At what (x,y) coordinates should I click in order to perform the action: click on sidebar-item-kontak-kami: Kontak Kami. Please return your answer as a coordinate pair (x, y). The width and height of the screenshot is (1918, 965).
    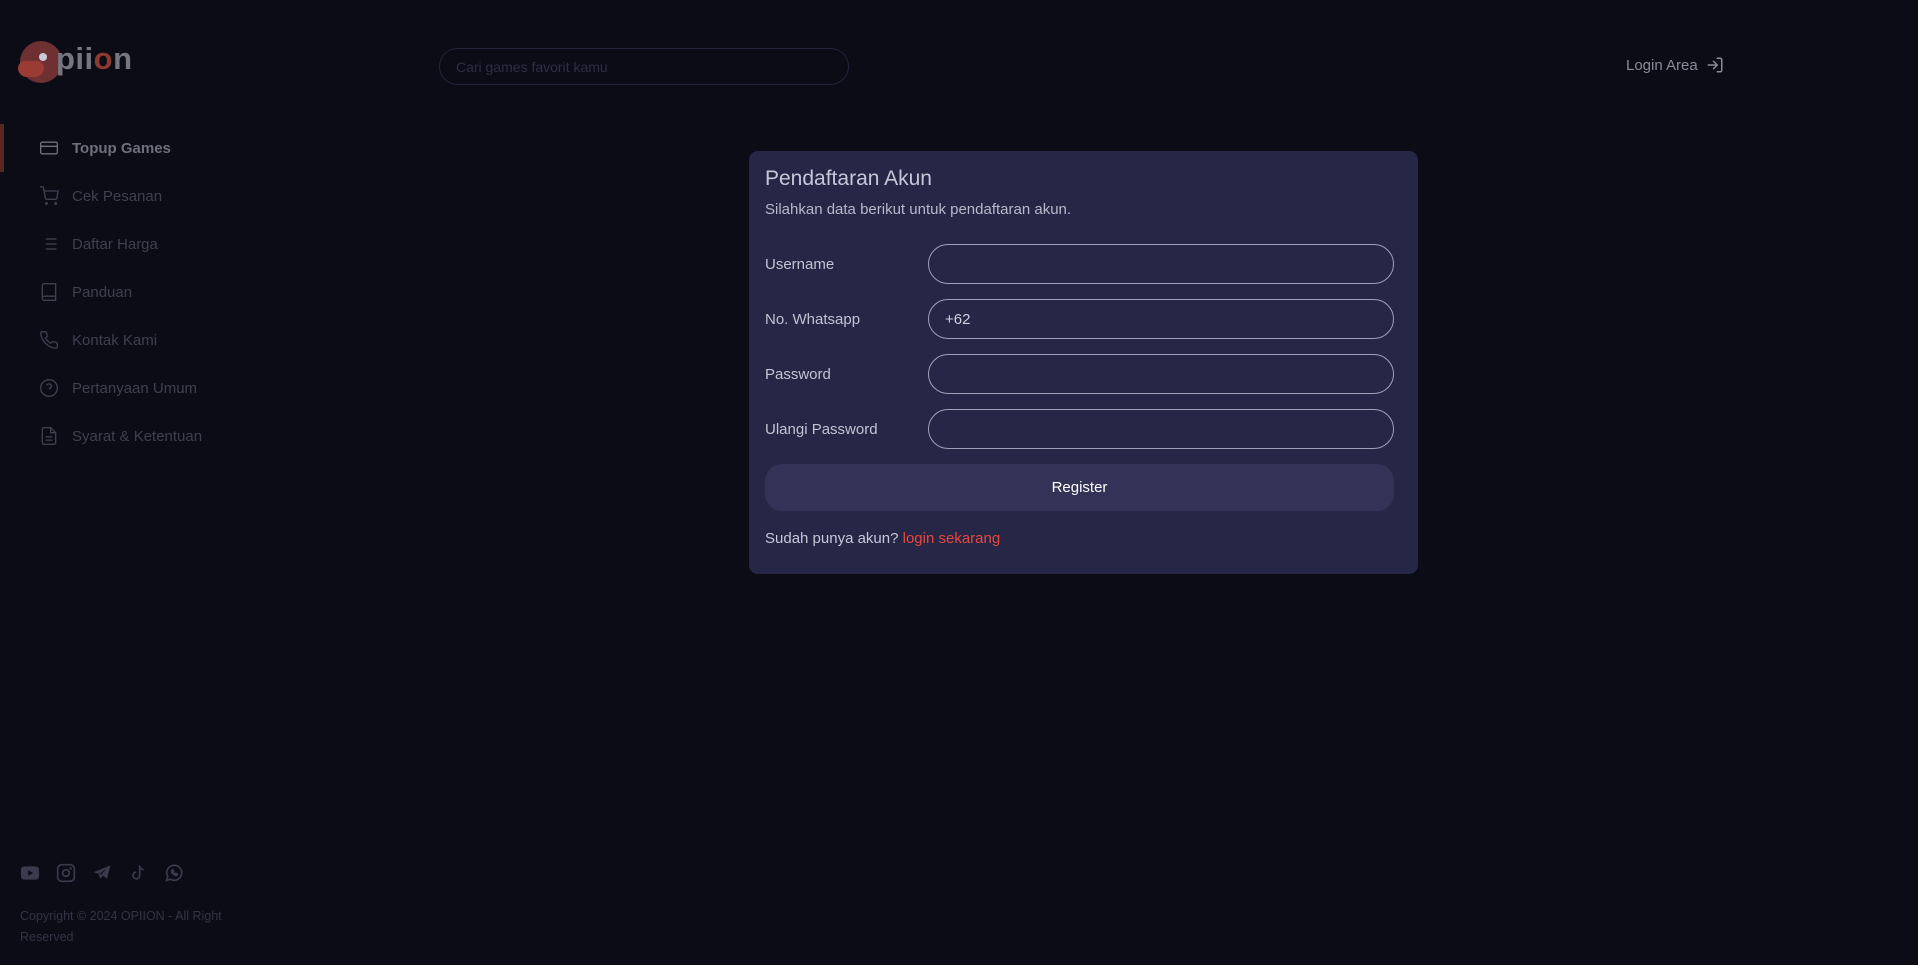
    Looking at the image, I should click on (130, 340).